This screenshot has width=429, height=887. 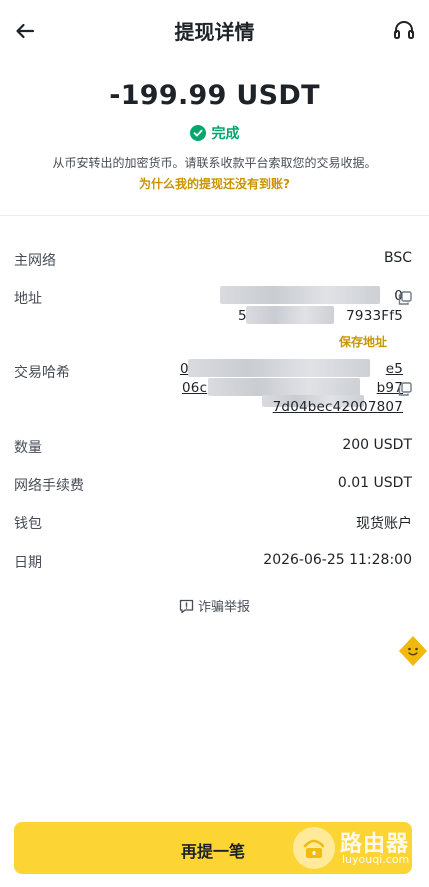 I want to click on status-text: 完成, so click(x=225, y=134).